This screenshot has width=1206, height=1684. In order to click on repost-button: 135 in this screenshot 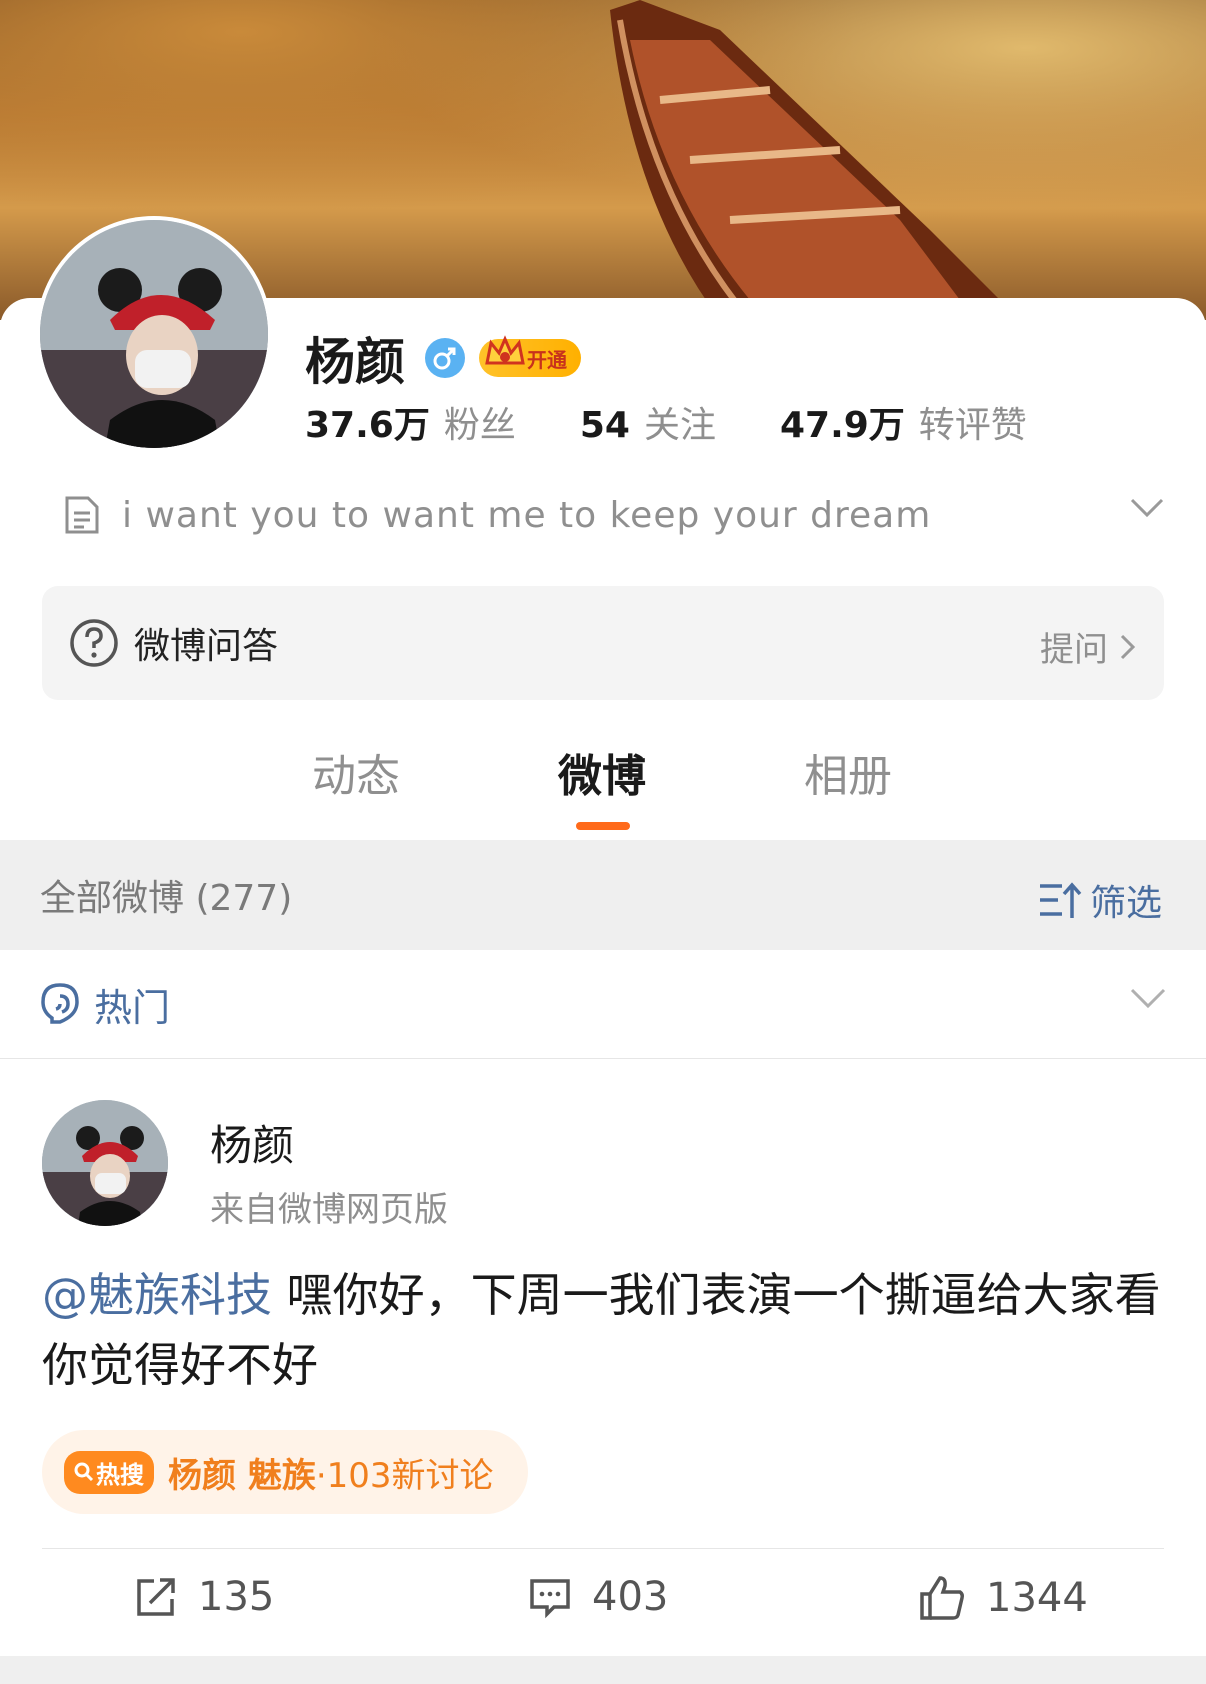, I will do `click(204, 1597)`.